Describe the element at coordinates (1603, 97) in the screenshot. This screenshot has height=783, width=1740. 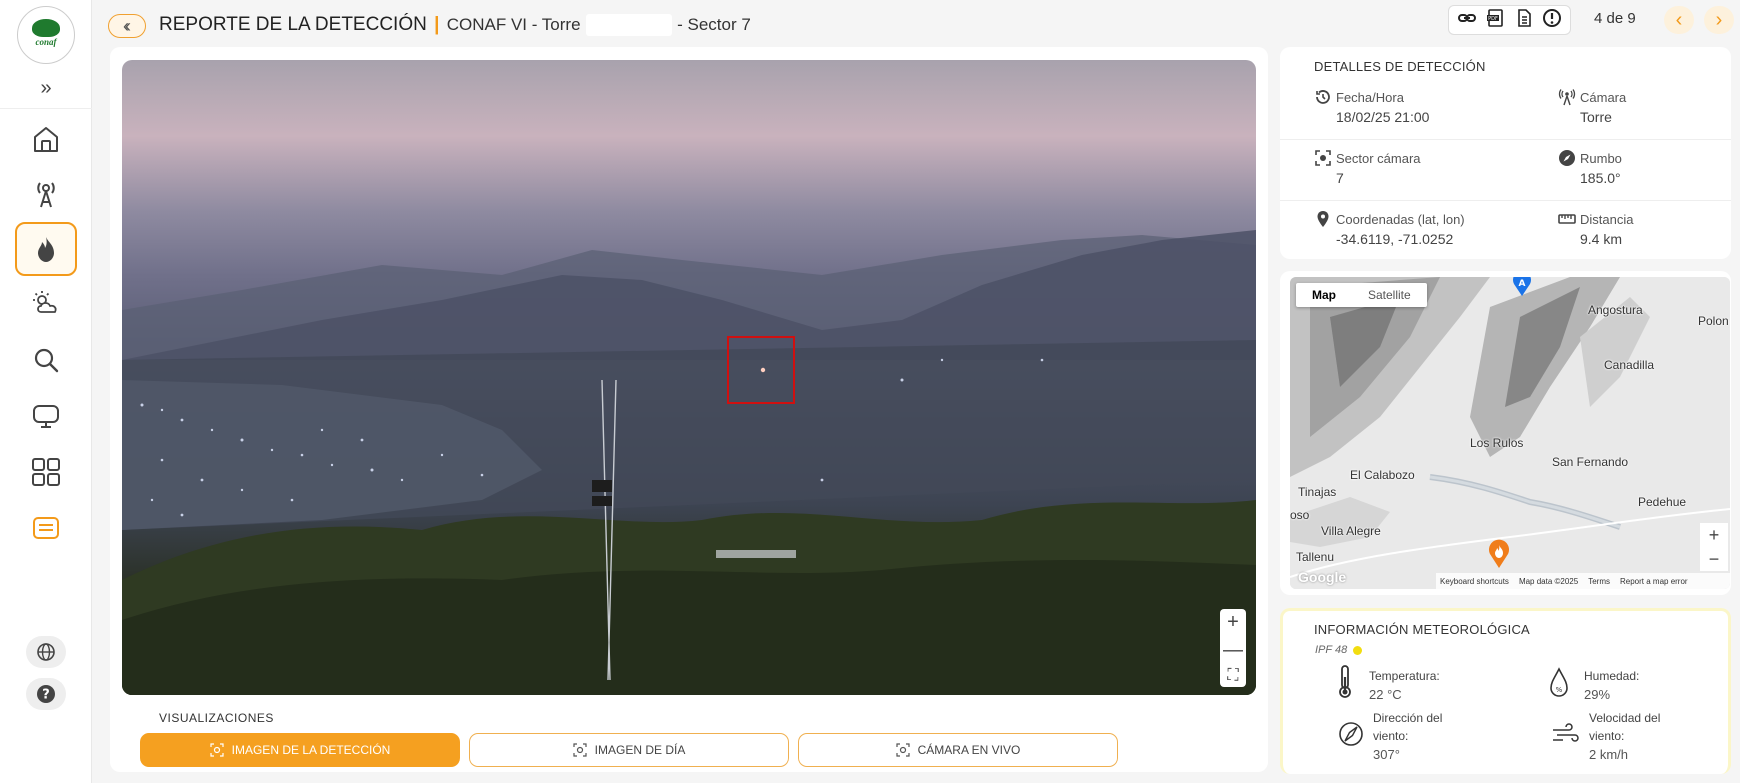
I see `detail-camera-label: Cámara` at that location.